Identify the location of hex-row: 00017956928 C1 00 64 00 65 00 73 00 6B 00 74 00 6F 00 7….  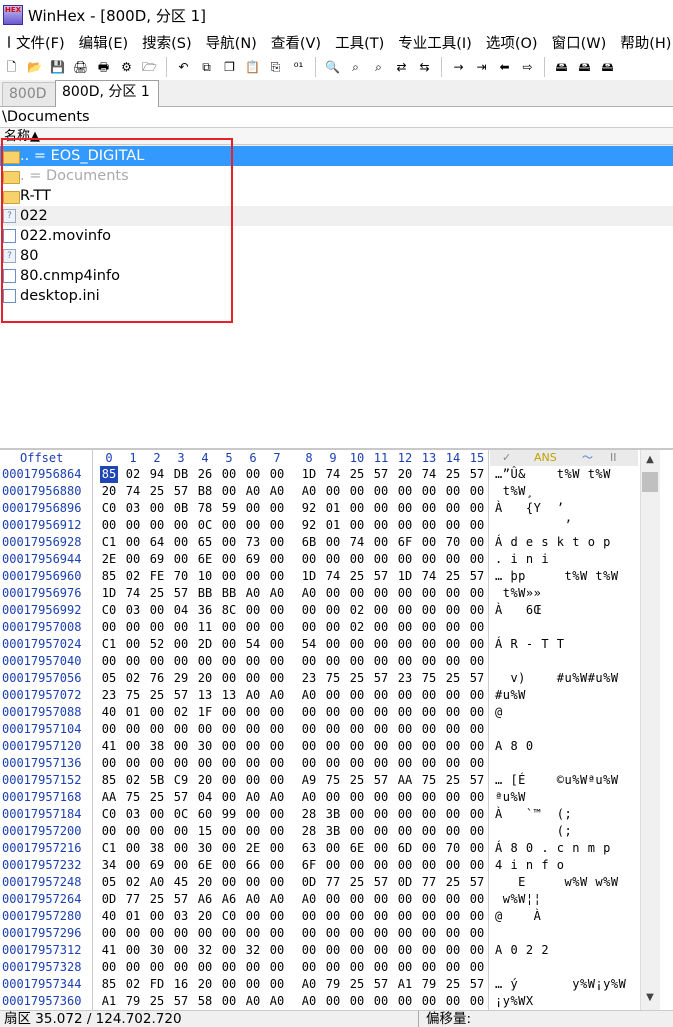
(320, 542).